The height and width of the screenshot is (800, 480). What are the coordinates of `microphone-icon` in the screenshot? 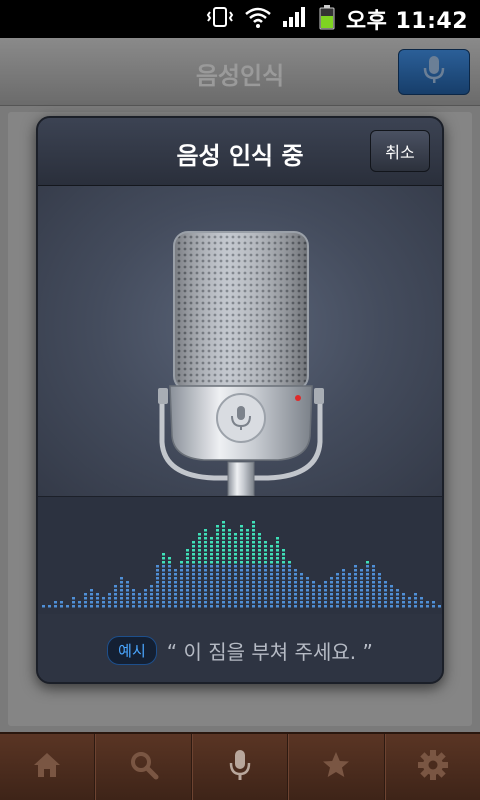 It's located at (434, 72).